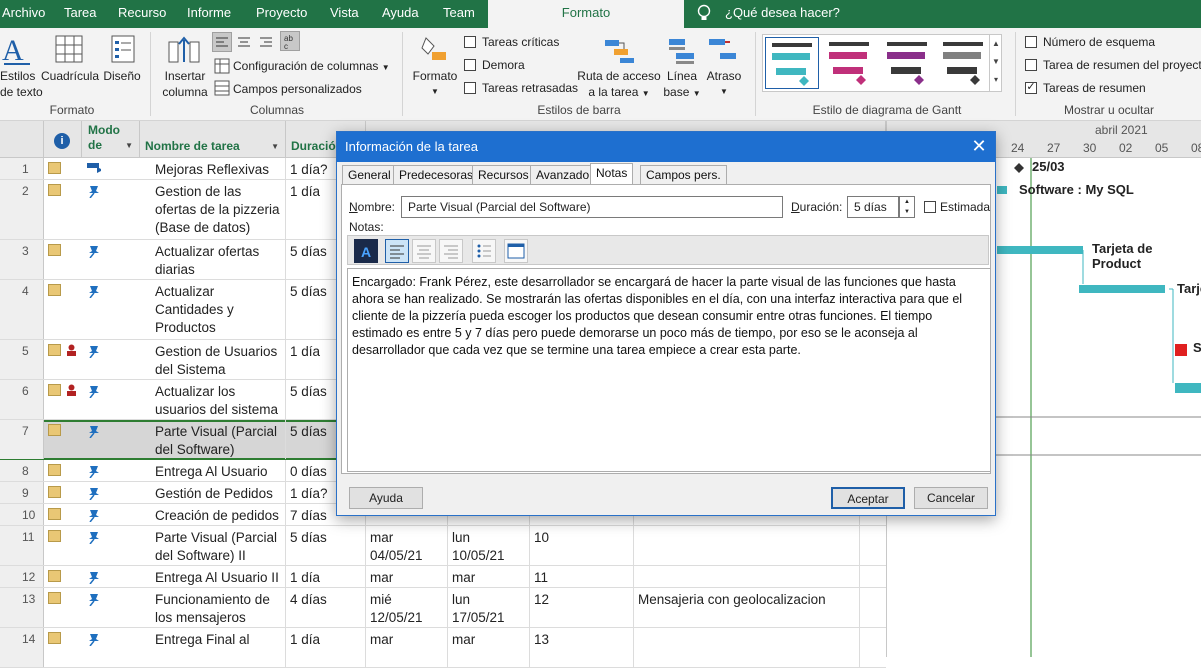 Image resolution: width=1201 pixels, height=668 pixels. I want to click on duration-cell: 5 días, so click(326, 545).